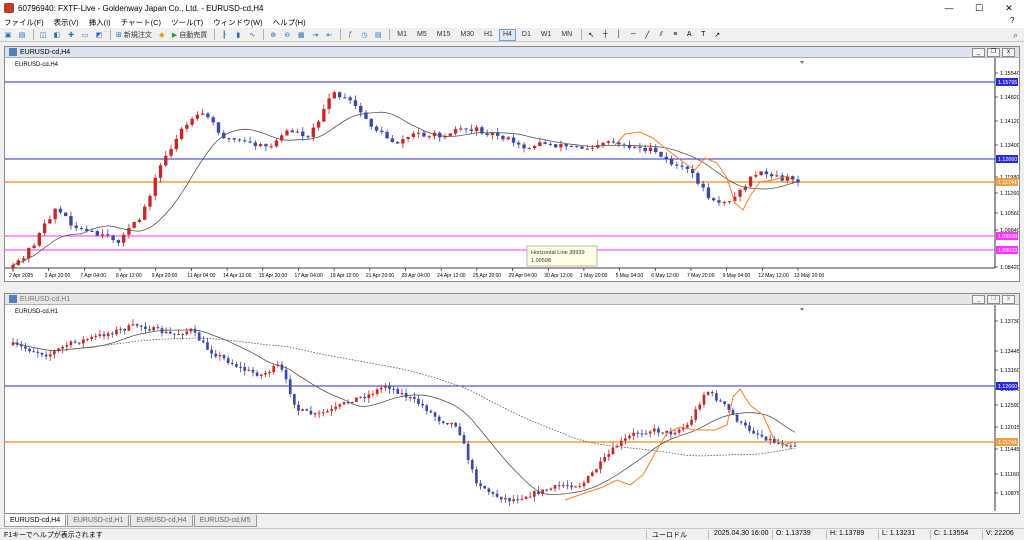 This screenshot has width=1024, height=540. Describe the element at coordinates (238, 35) in the screenshot. I see `candlestick-icon: ▮` at that location.